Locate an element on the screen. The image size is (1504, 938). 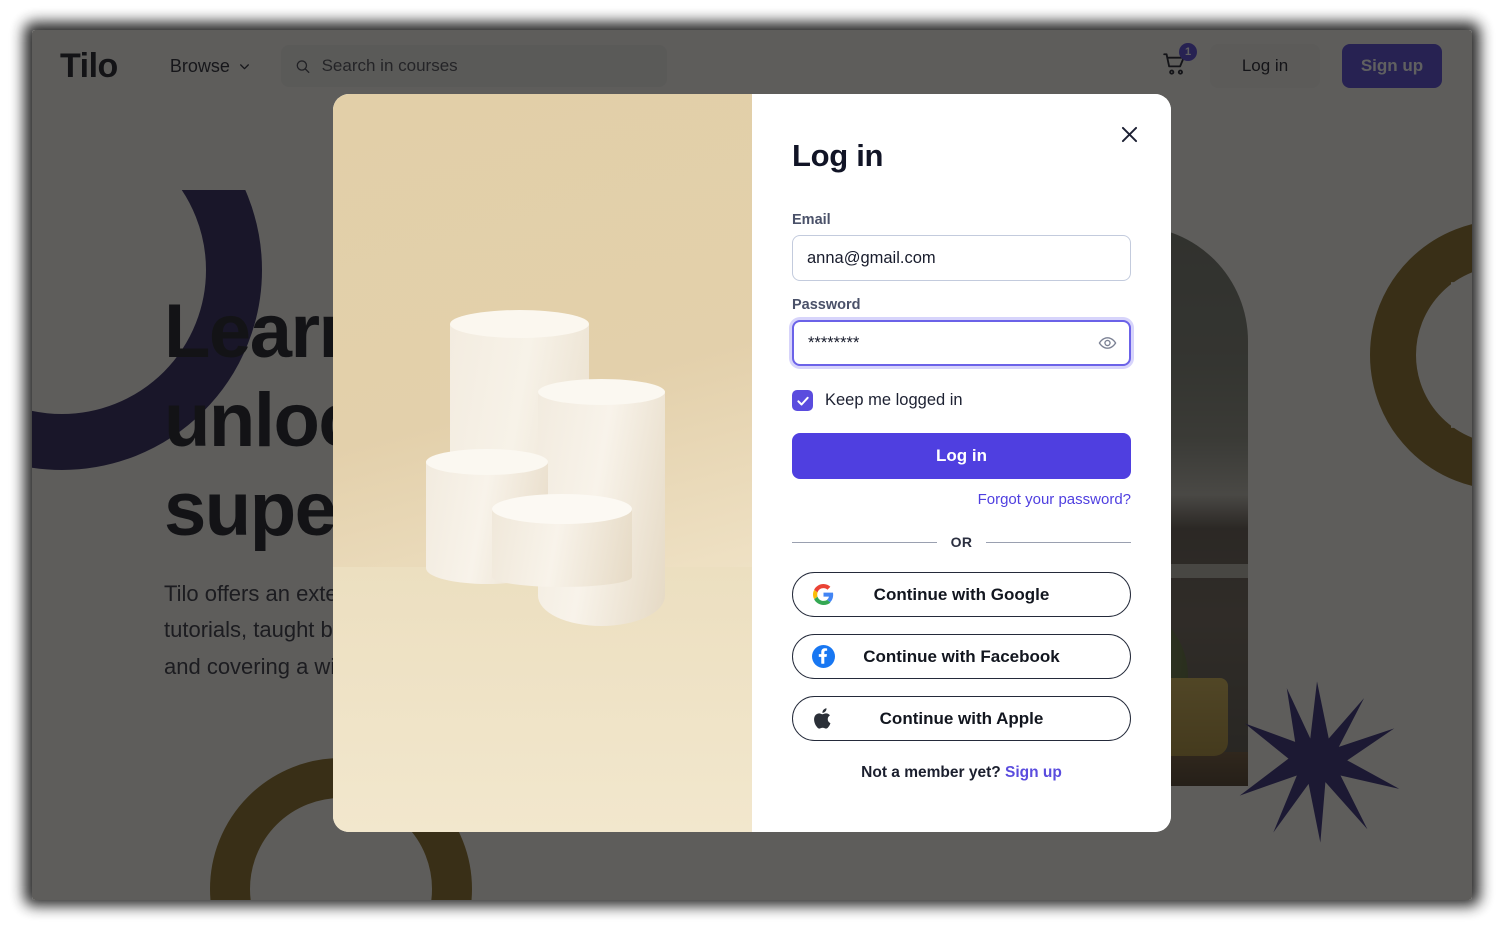
signup-prompt-text: Not a member yet? is located at coordinates (931, 772).